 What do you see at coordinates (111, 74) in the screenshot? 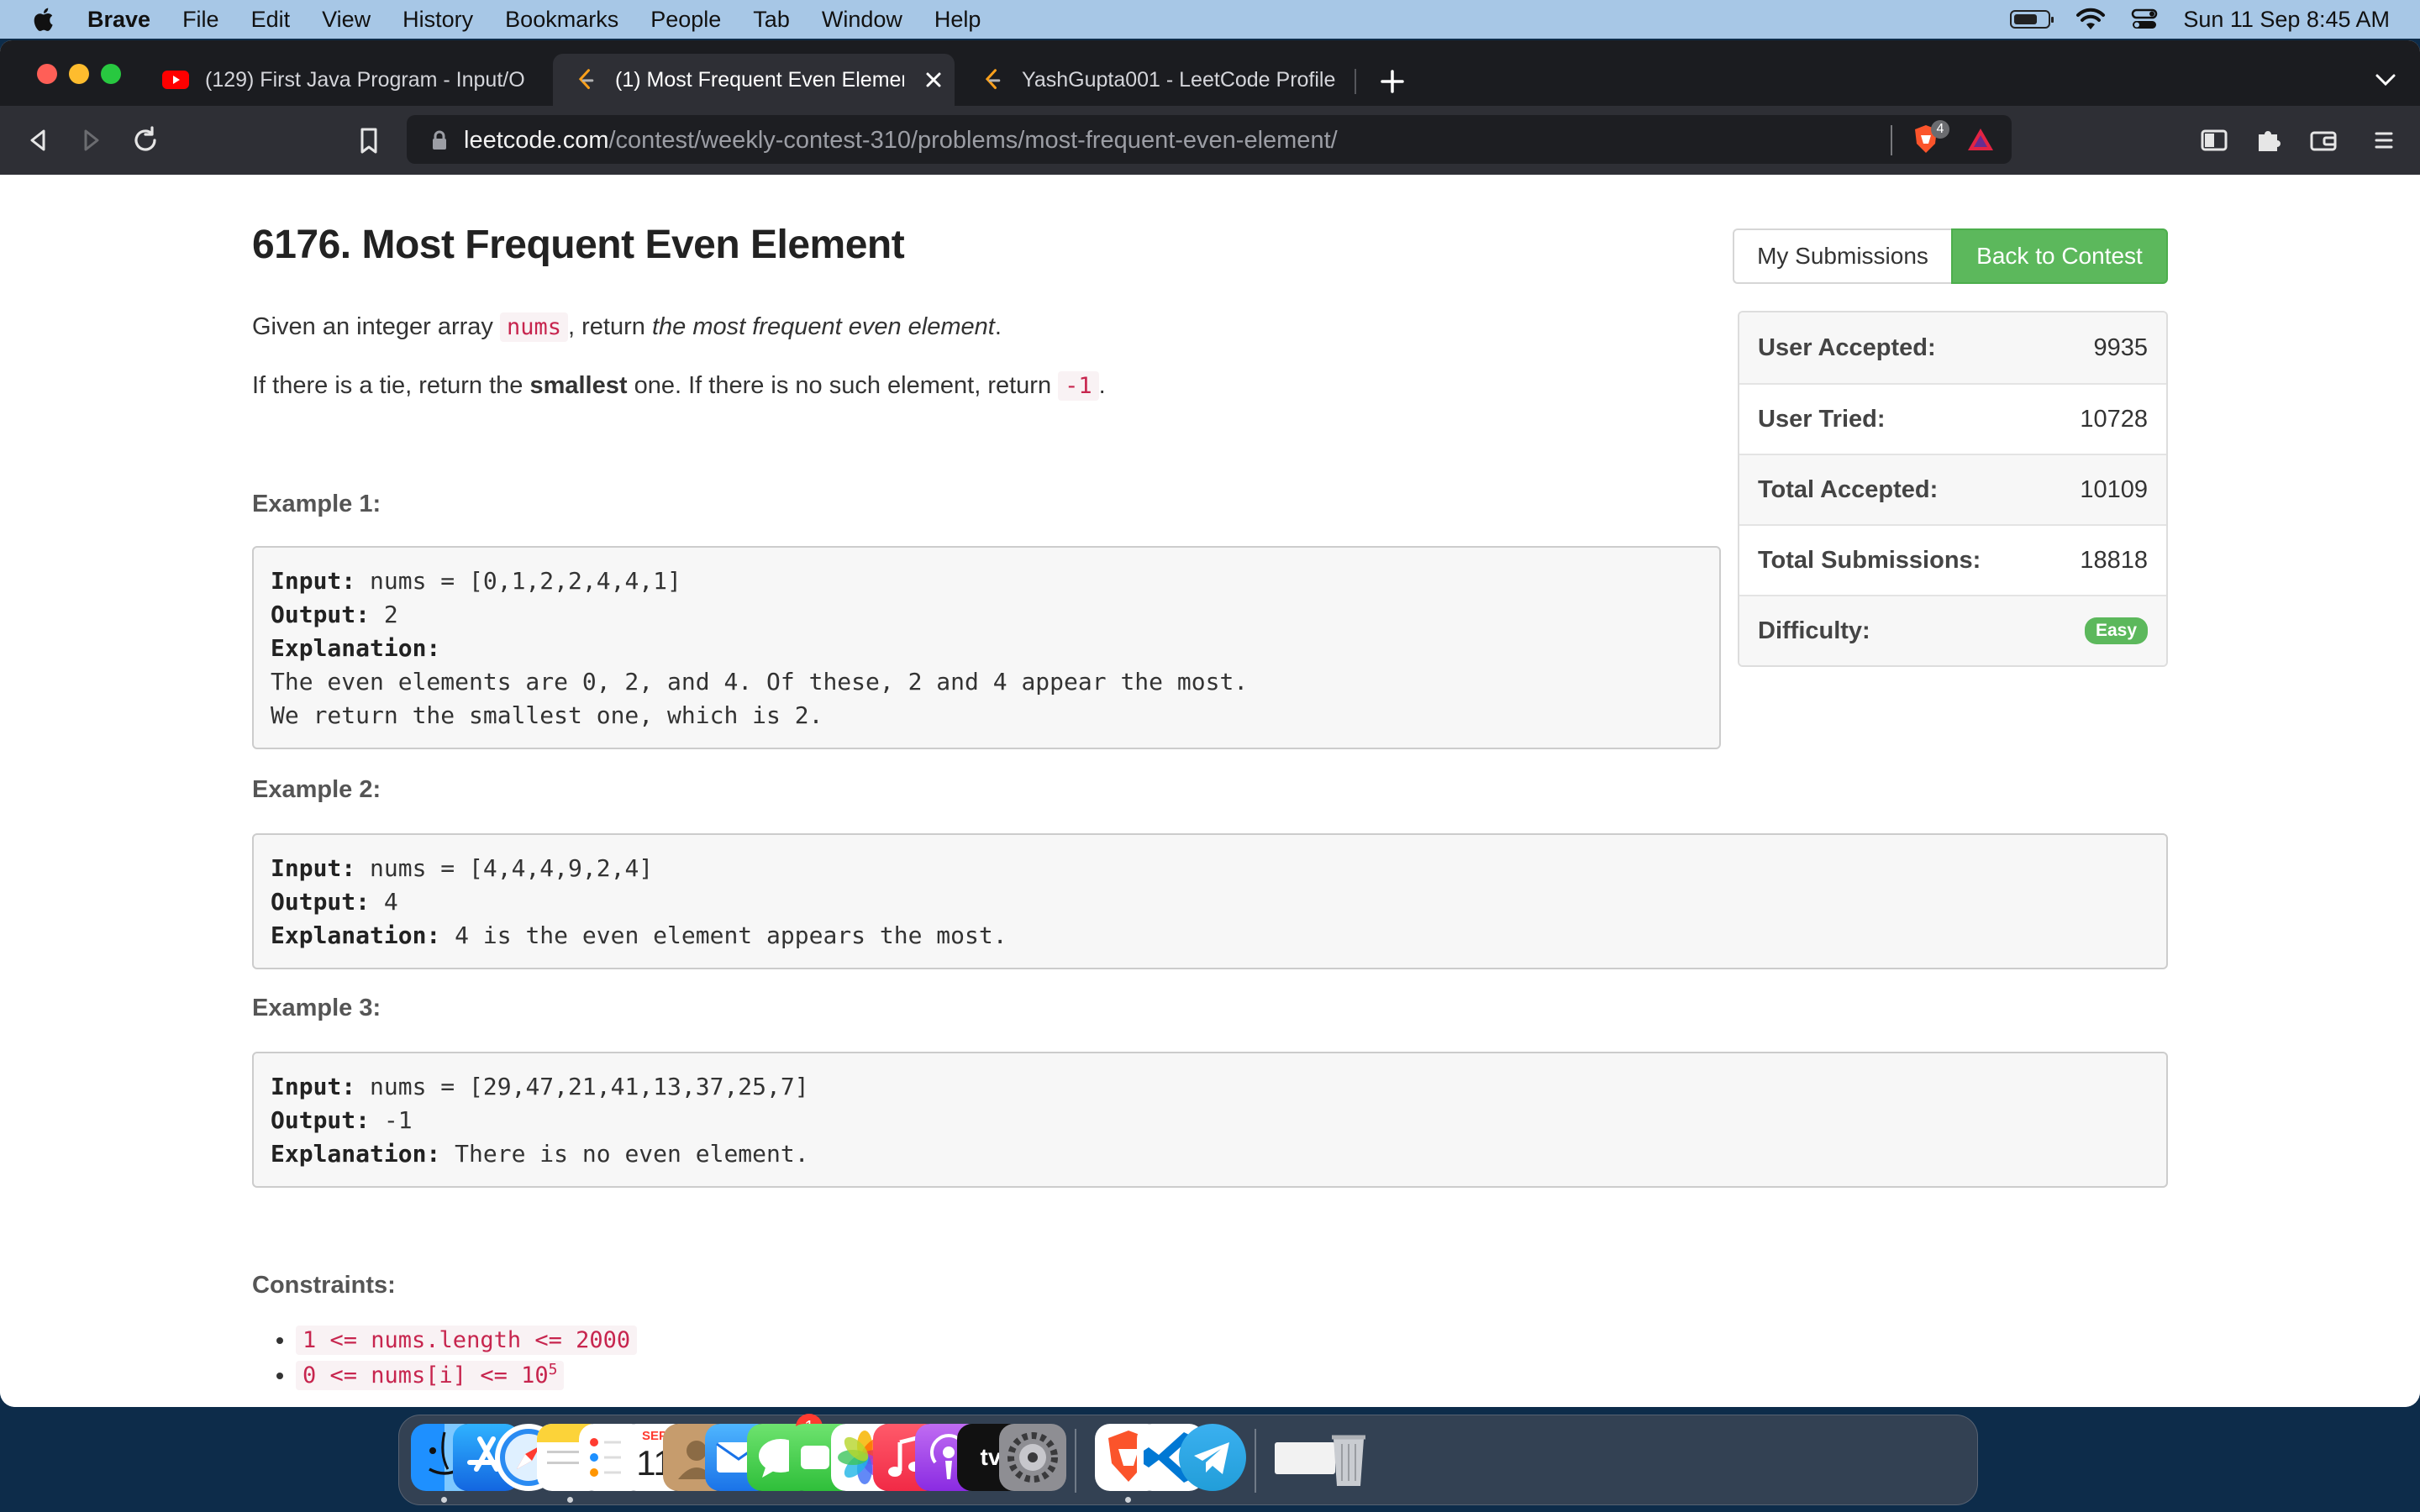
I see `zoom-window-button` at bounding box center [111, 74].